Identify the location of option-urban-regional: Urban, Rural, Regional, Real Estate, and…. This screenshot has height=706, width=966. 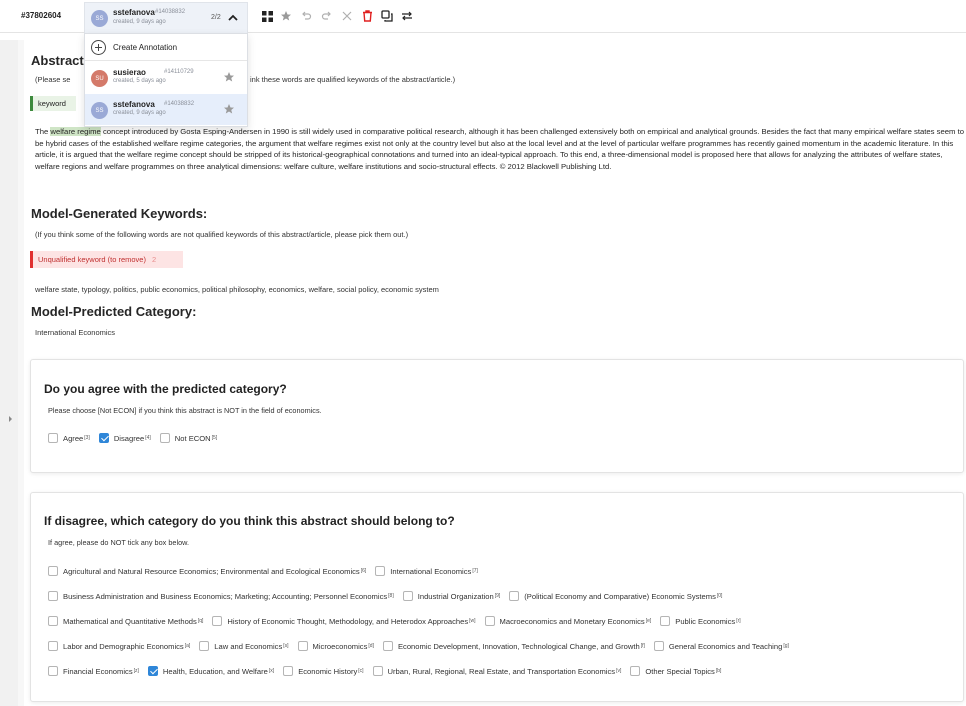
(497, 671).